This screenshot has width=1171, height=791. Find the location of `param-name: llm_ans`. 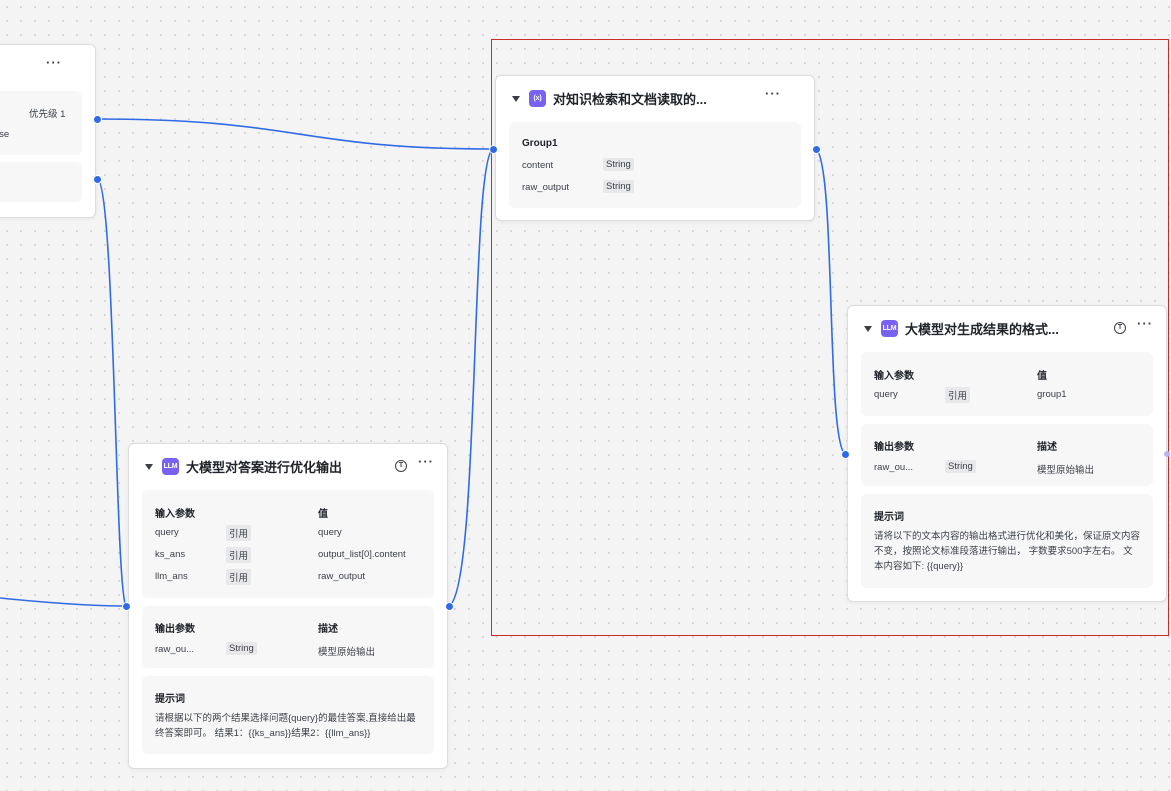

param-name: llm_ans is located at coordinates (171, 576).